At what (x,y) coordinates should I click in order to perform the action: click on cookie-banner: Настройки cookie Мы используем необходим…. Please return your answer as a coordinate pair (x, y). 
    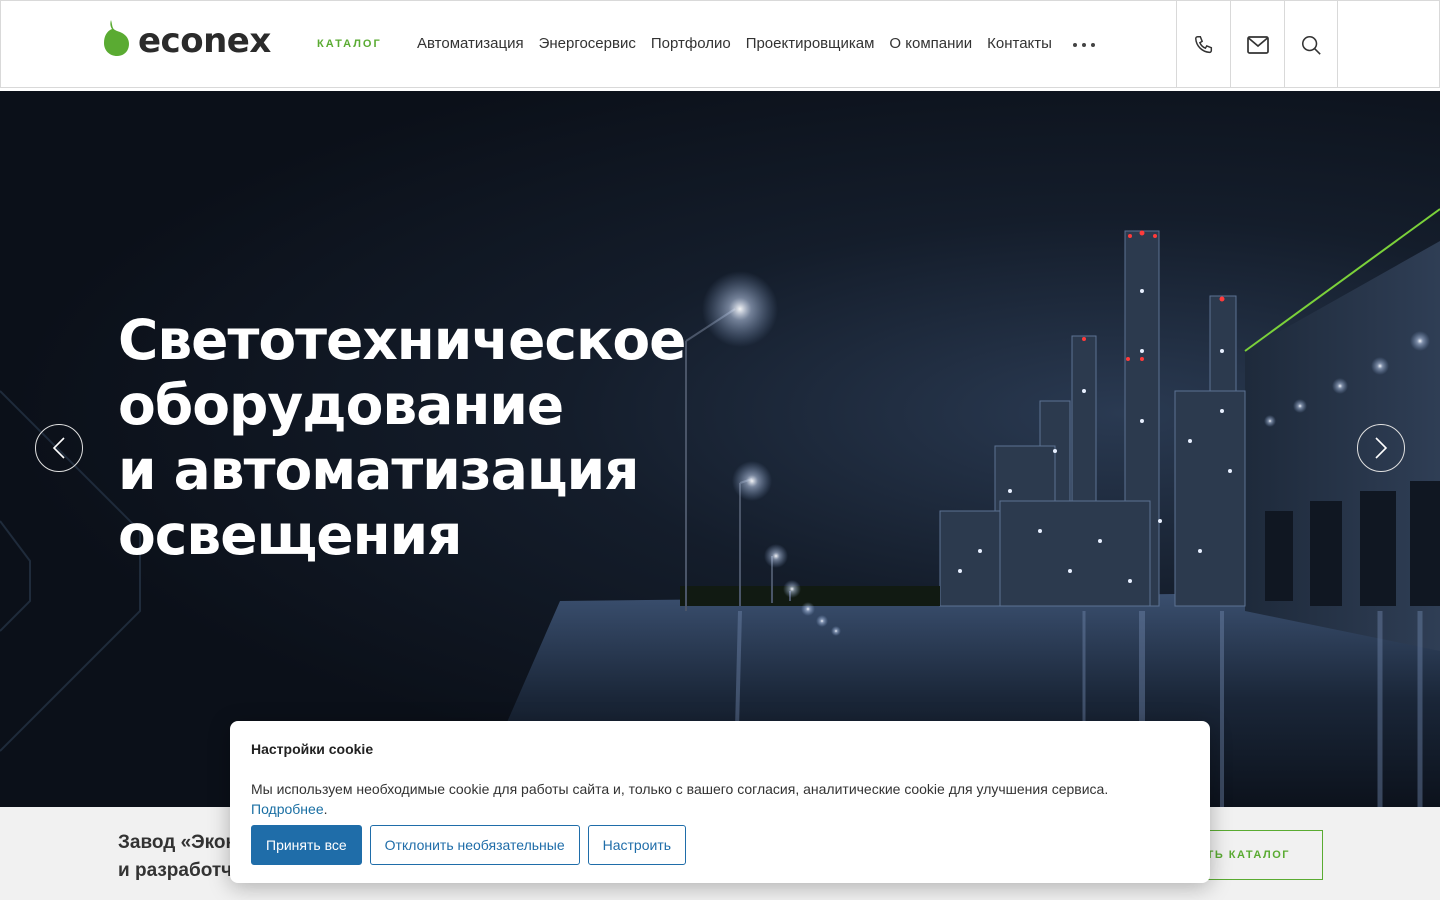
    Looking at the image, I should click on (720, 802).